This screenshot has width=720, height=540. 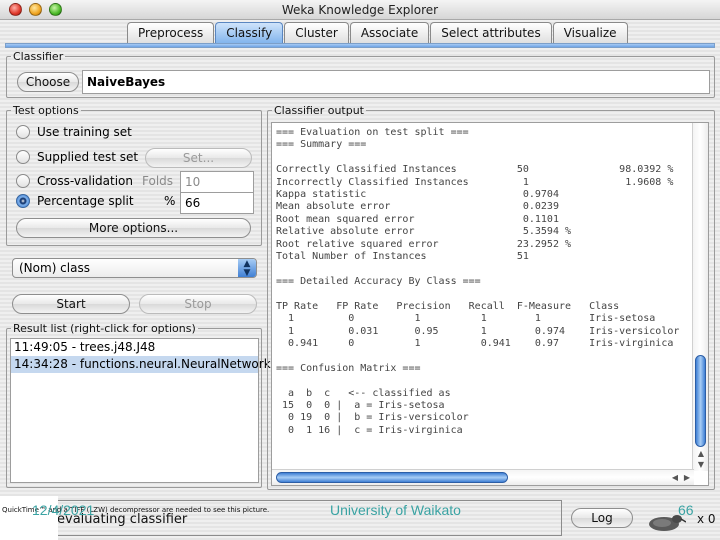 I want to click on option-cross-validation: Cross-validation, so click(x=74, y=181).